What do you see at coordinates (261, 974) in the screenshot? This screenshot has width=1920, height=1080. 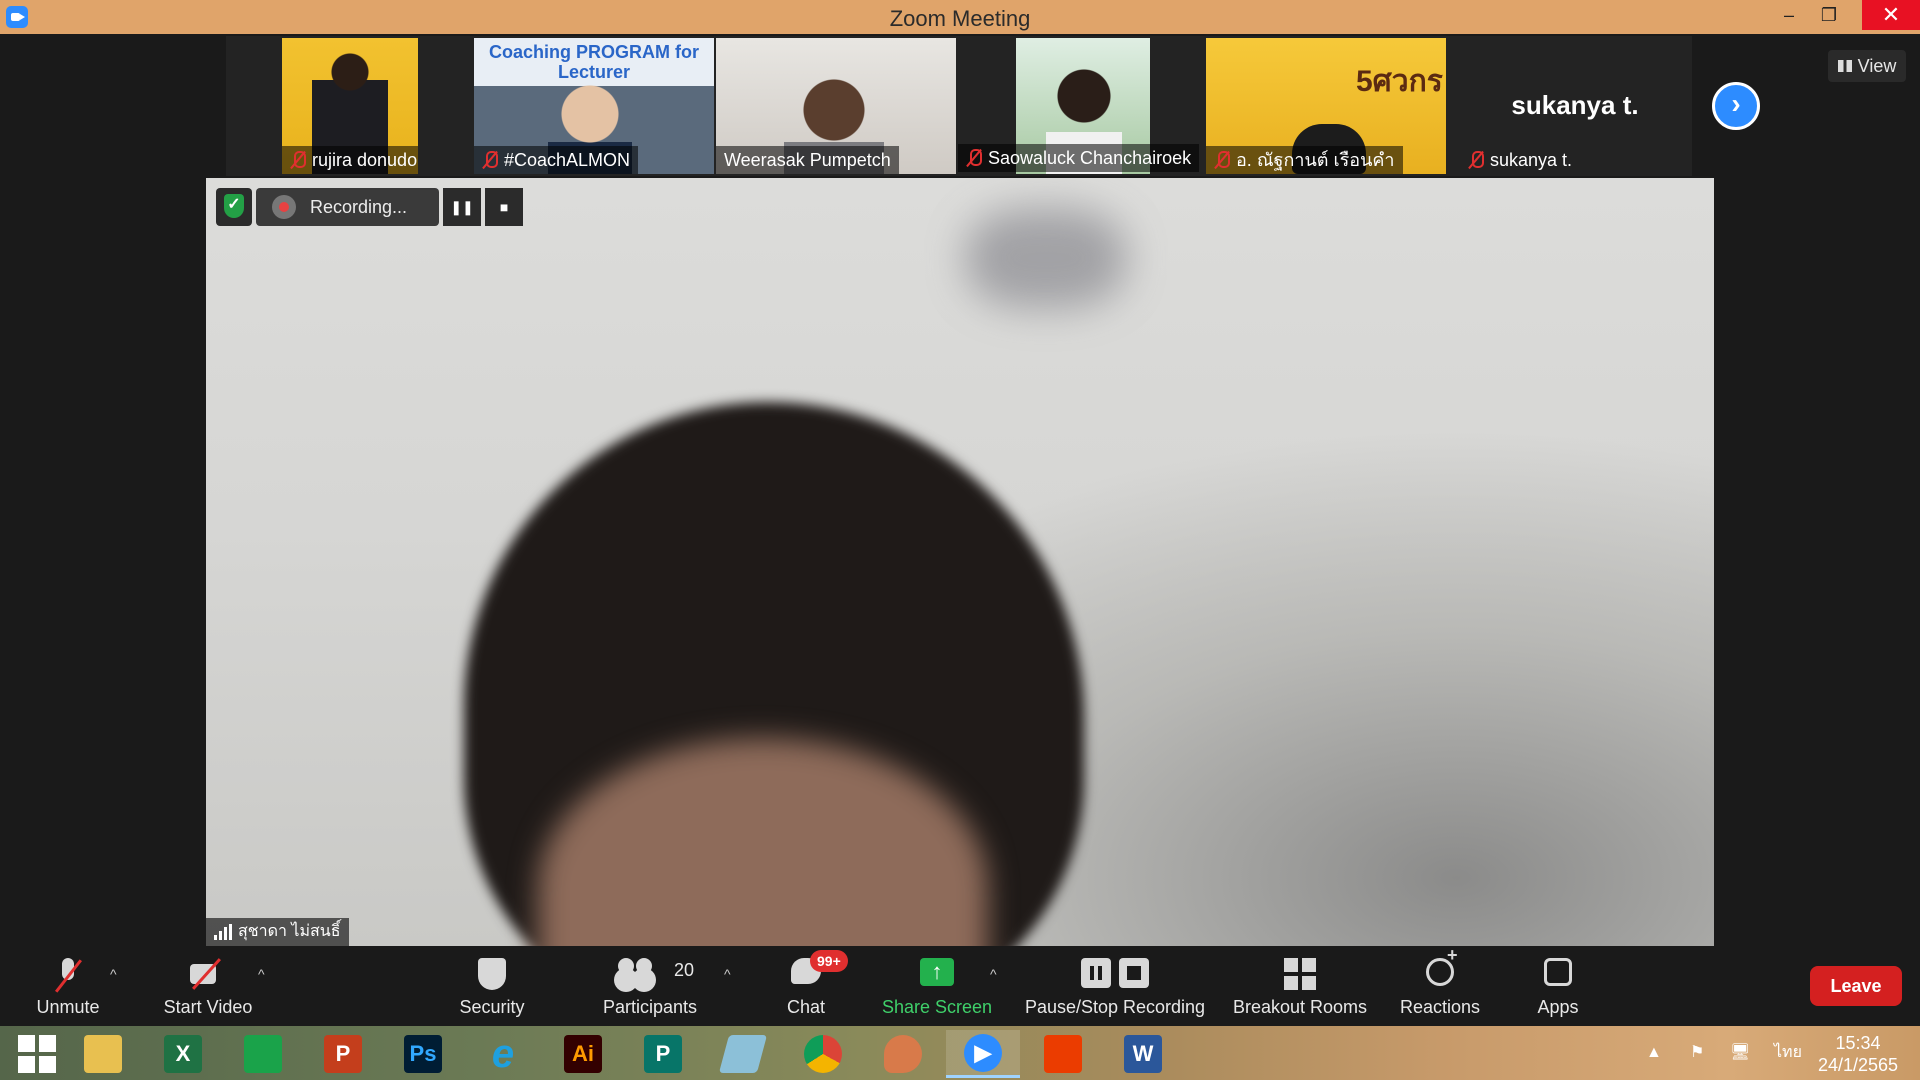 I see `video-options-caret: ^` at bounding box center [261, 974].